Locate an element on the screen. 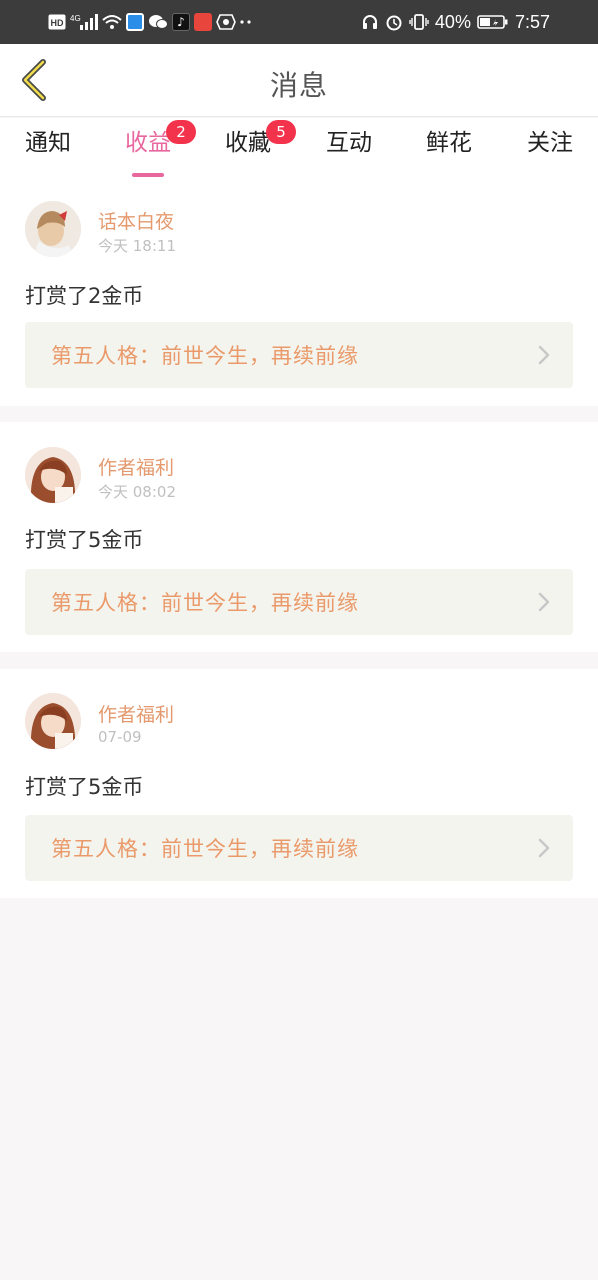 This screenshot has height=1280, width=598. unread-badge: 2 is located at coordinates (181, 132).